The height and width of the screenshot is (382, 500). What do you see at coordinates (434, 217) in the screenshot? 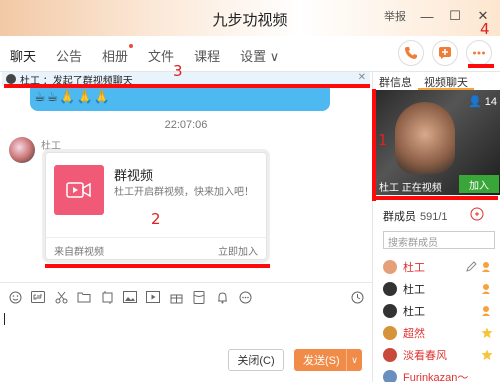
I see `members-count: 591/1` at bounding box center [434, 217].